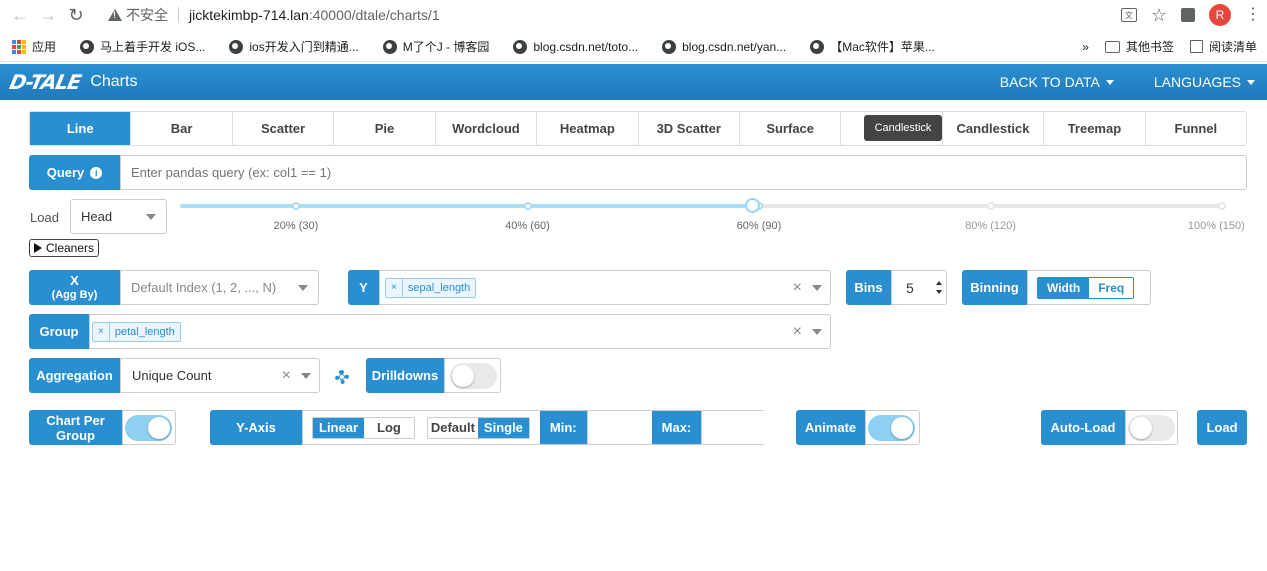 Image resolution: width=1267 pixels, height=571 pixels. What do you see at coordinates (363, 287) in the screenshot?
I see `y-label: Y` at bounding box center [363, 287].